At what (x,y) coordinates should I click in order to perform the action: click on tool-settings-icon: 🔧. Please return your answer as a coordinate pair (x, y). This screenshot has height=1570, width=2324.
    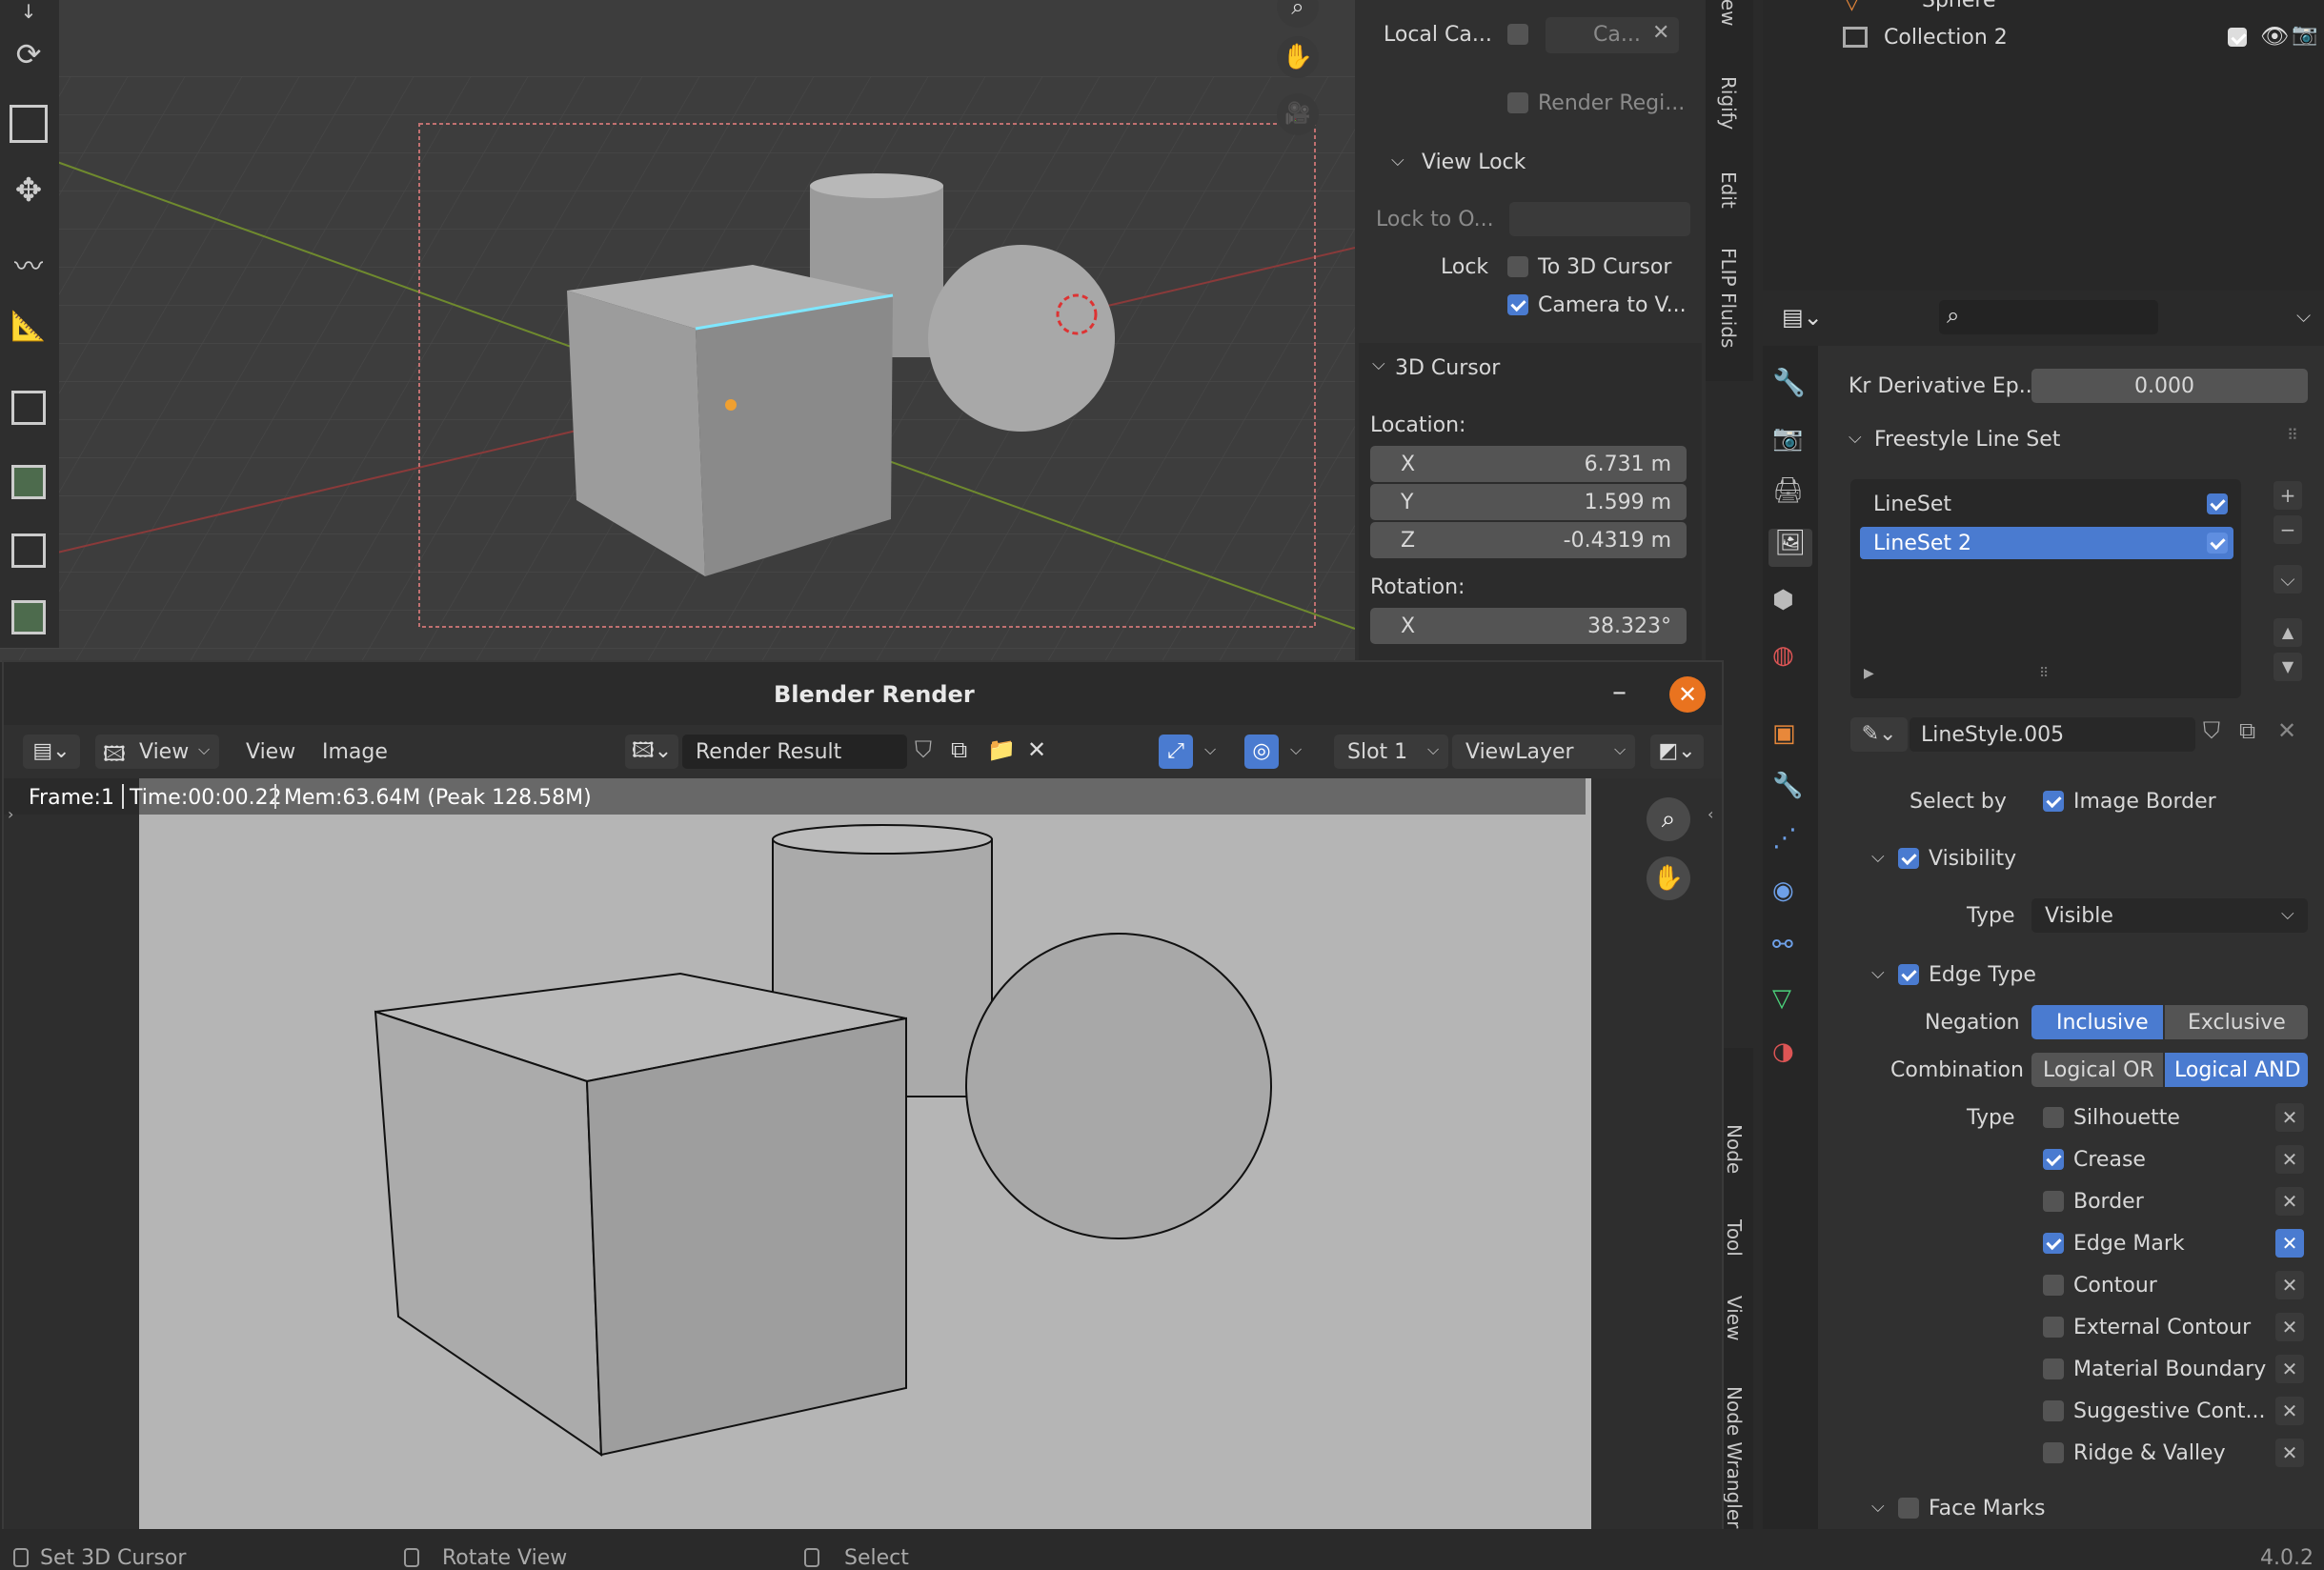
    Looking at the image, I should click on (1791, 386).